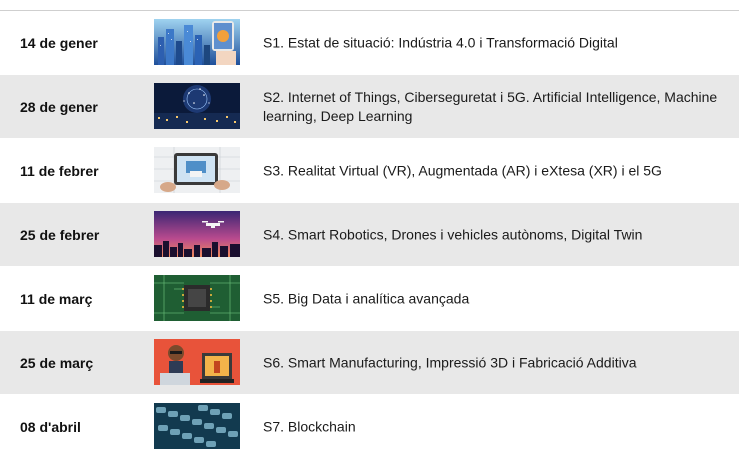 Image resolution: width=739 pixels, height=459 pixels. Describe the element at coordinates (57, 362) in the screenshot. I see `session-date: 25 de març` at that location.